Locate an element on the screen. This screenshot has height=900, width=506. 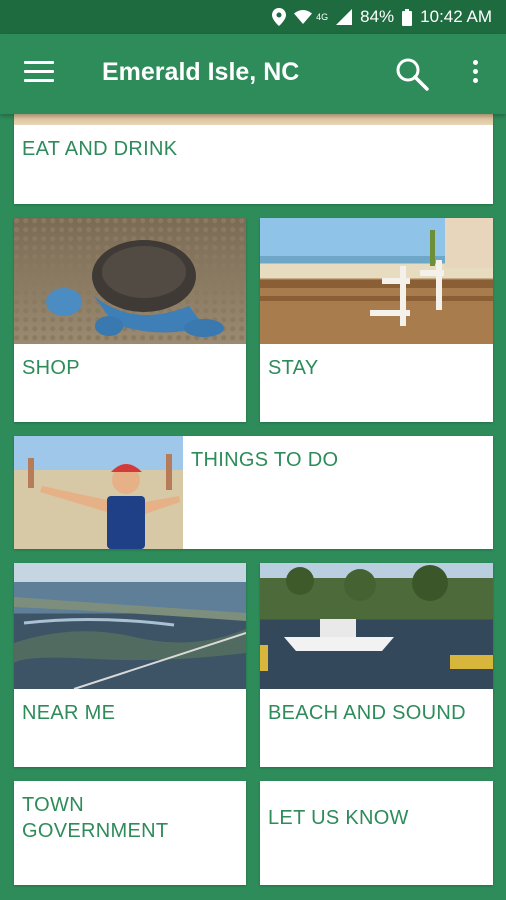
network-type: 4G is located at coordinates (322, 17).